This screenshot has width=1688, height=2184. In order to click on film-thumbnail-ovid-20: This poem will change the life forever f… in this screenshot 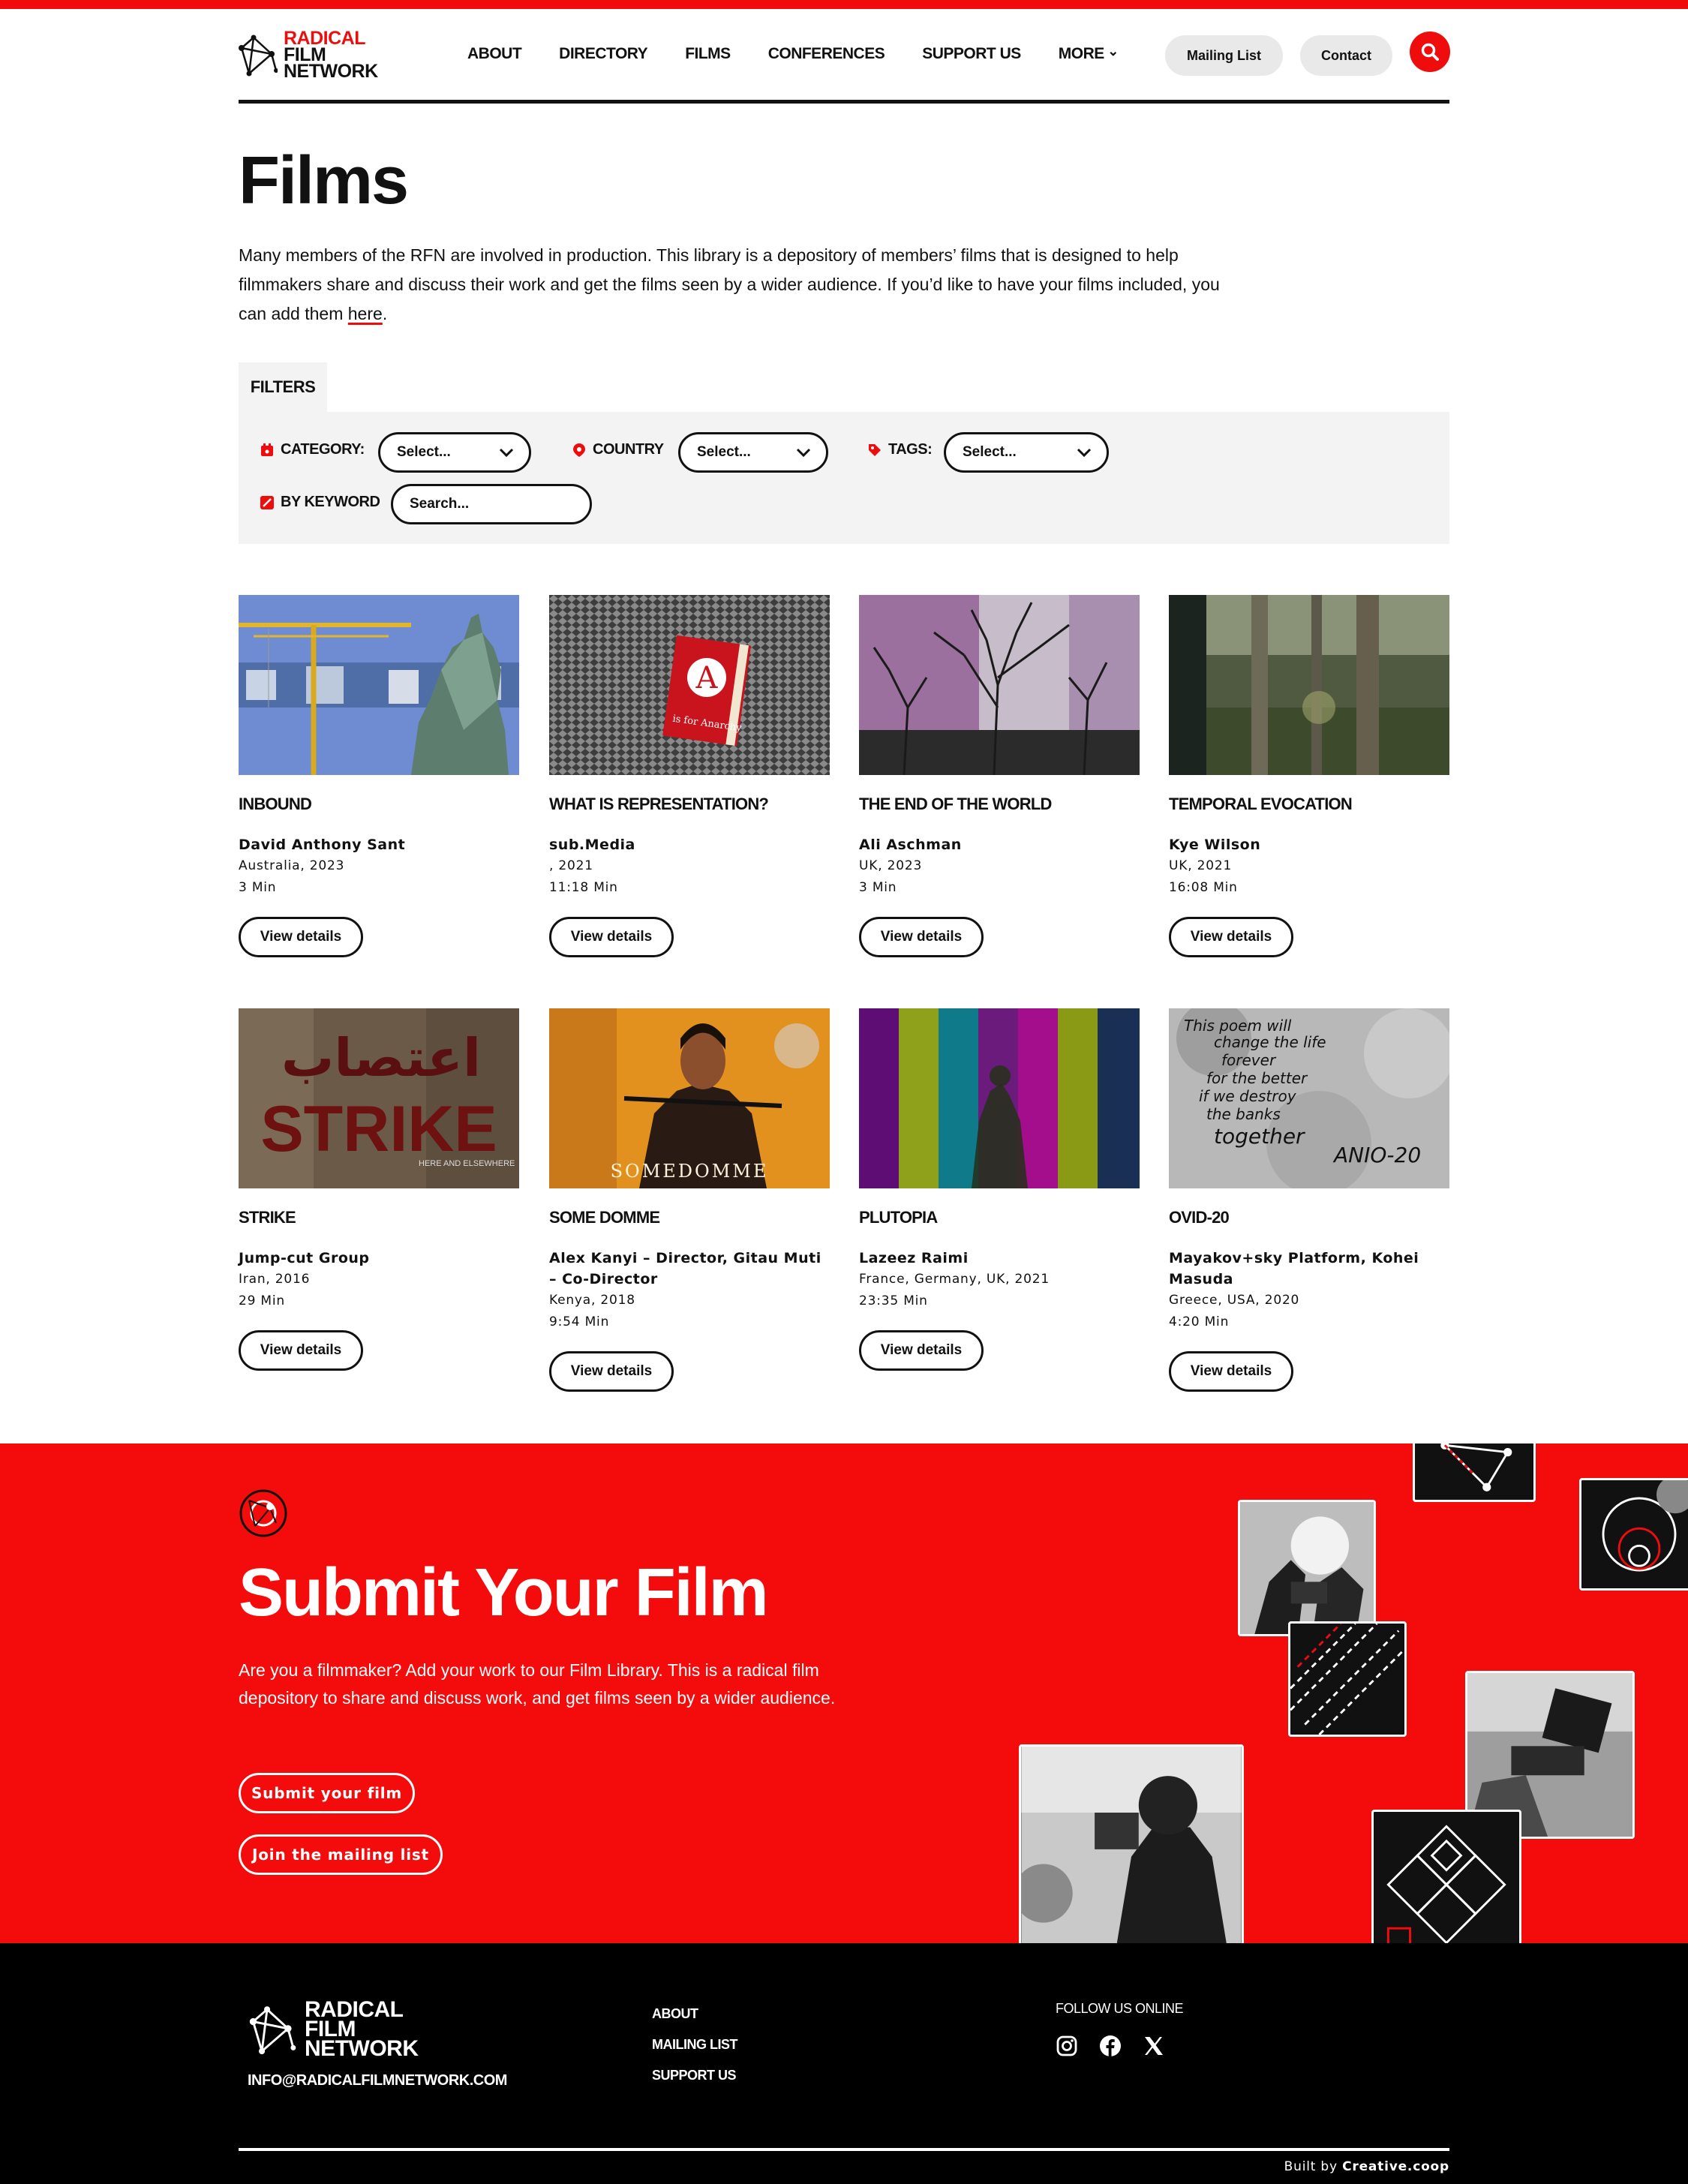, I will do `click(1309, 1098)`.